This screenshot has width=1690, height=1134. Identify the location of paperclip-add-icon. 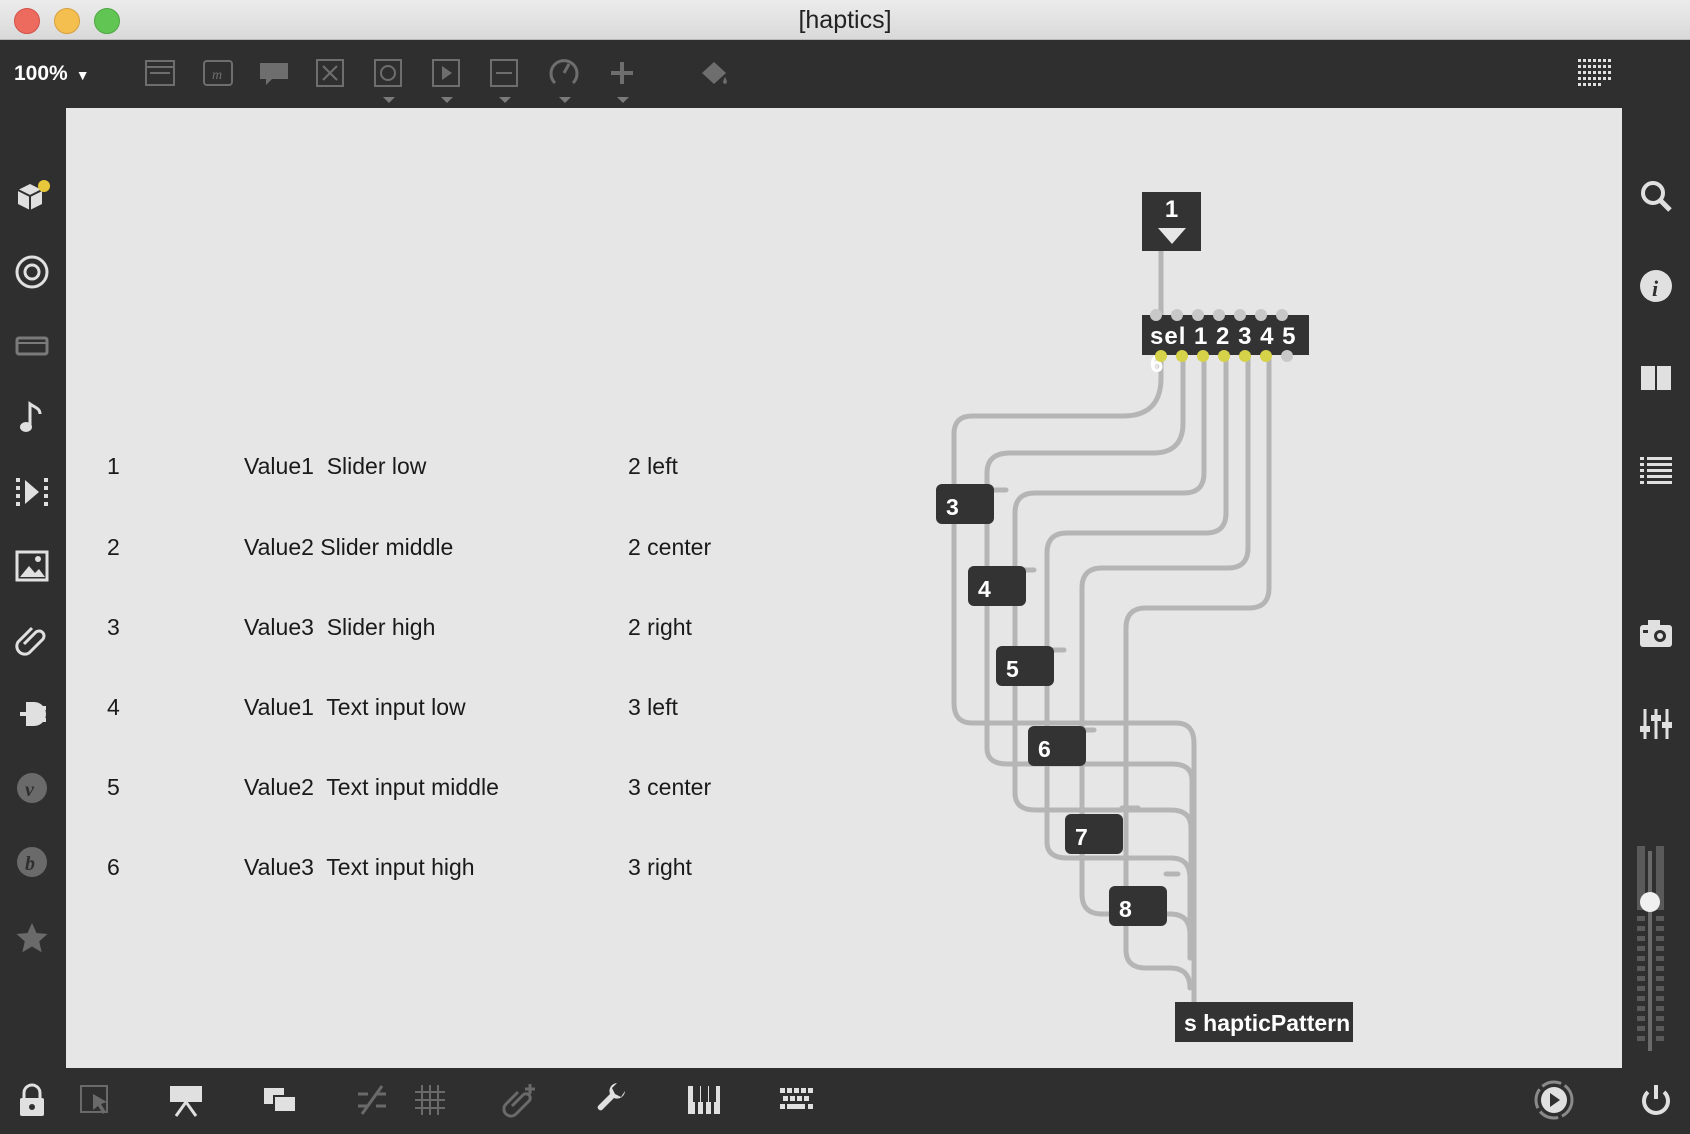
(518, 1101).